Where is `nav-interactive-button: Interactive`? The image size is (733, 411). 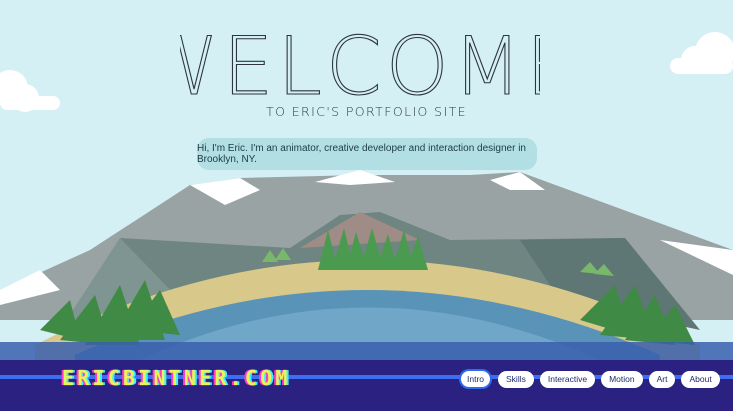 nav-interactive-button: Interactive is located at coordinates (567, 379).